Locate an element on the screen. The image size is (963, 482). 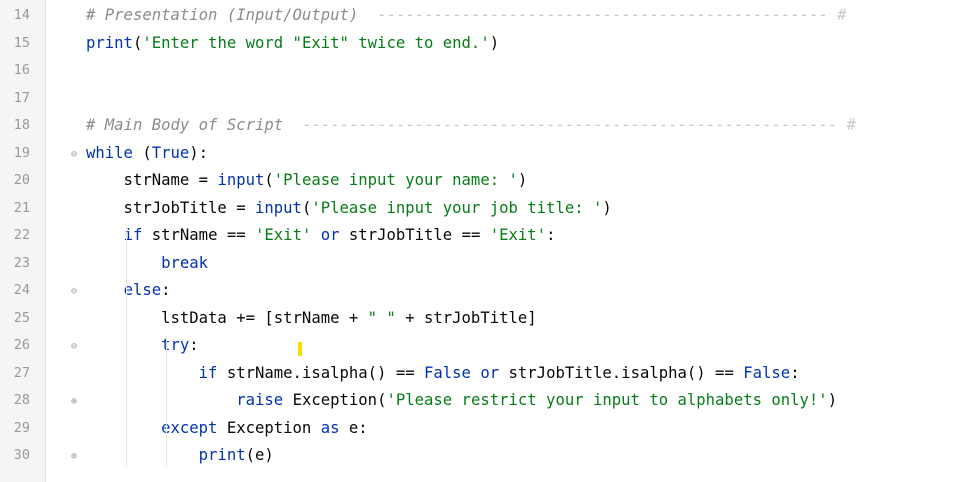
line-number: 16 is located at coordinates (21, 70).